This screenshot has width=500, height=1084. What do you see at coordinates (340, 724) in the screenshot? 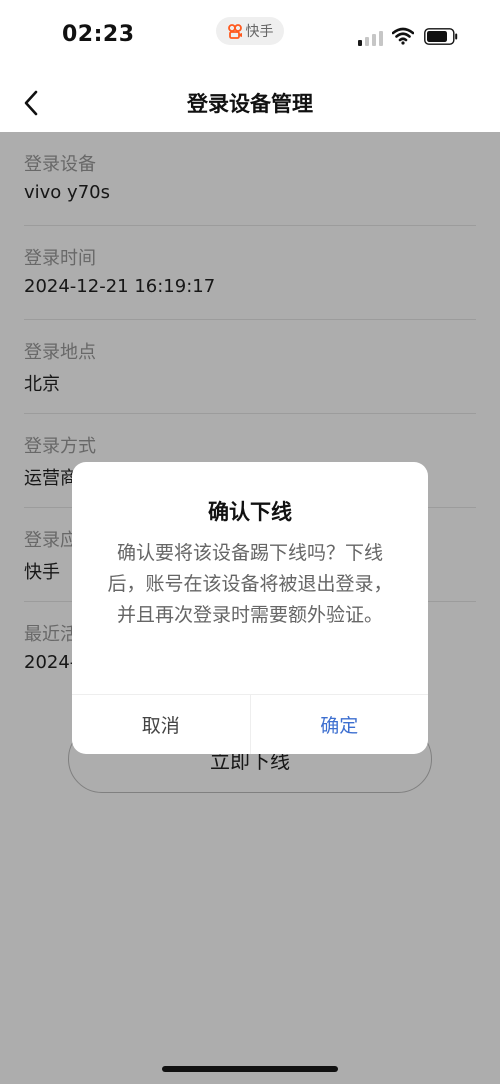
I see `confirm-button: 确定` at bounding box center [340, 724].